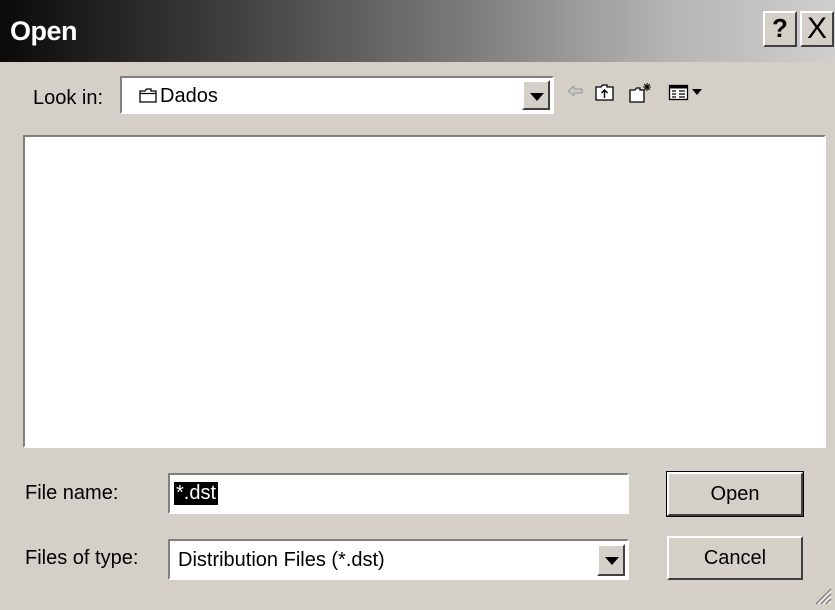 The image size is (835, 610). I want to click on help-button: ?, so click(780, 29).